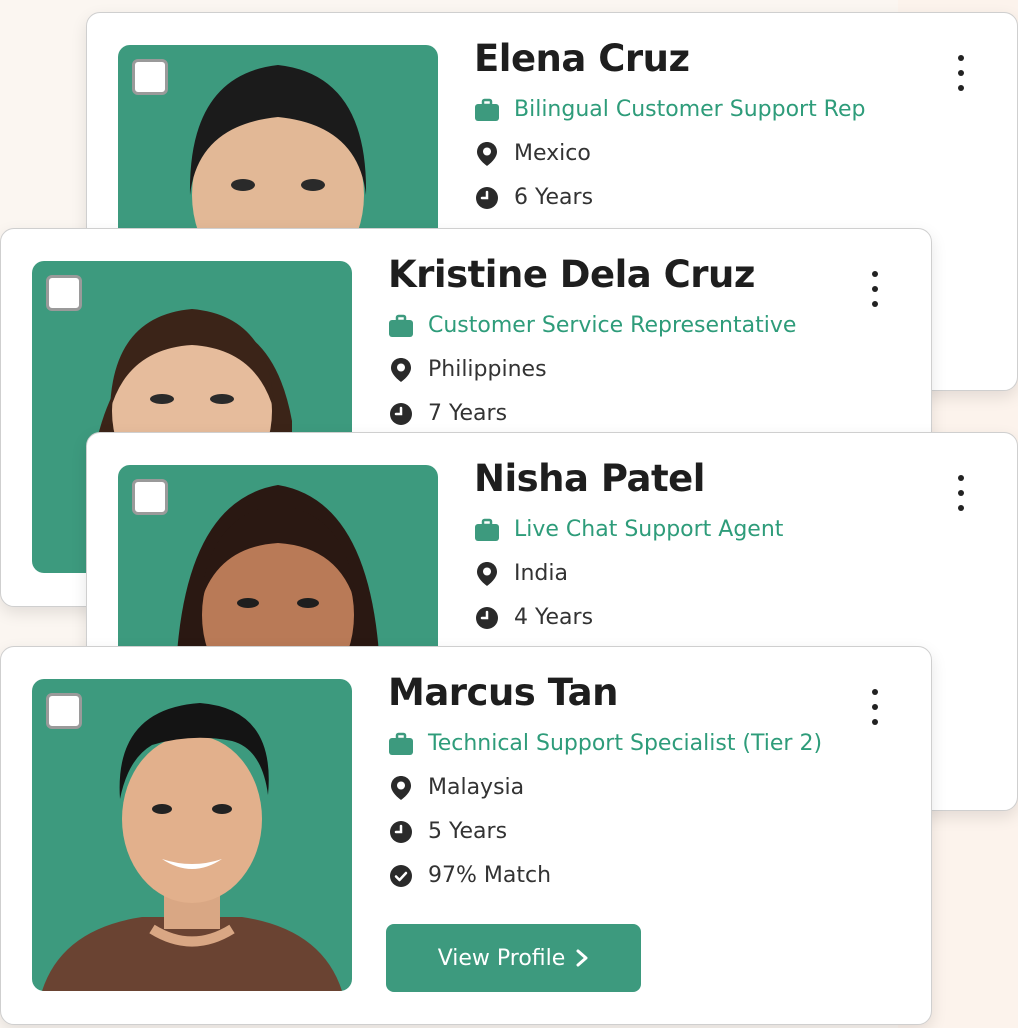  What do you see at coordinates (582, 958) in the screenshot?
I see `chevron-right-icon` at bounding box center [582, 958].